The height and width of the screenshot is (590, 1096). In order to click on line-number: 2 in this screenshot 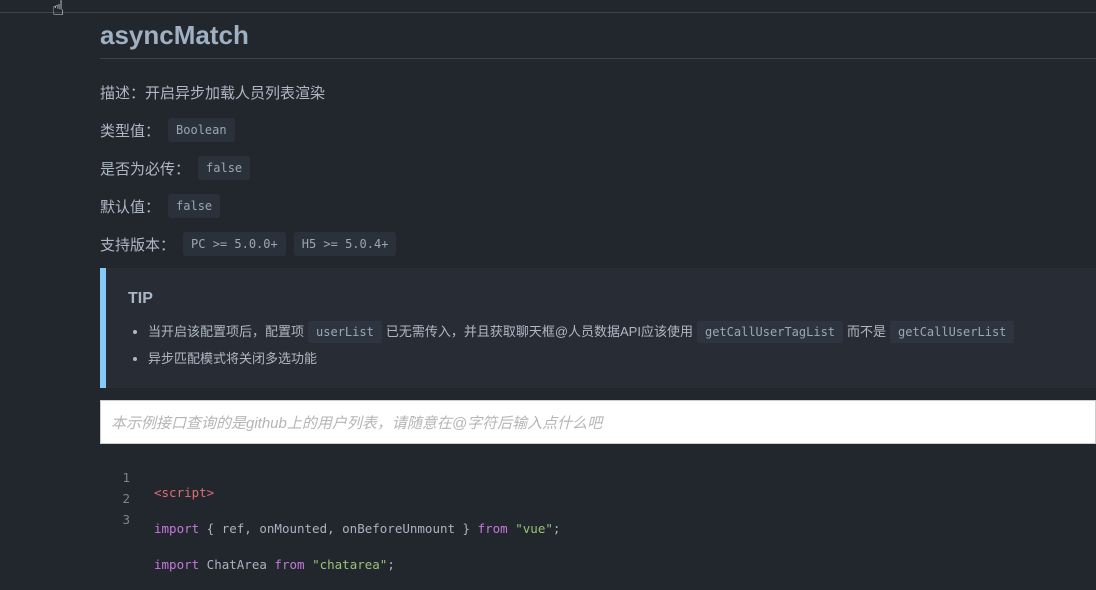, I will do `click(126, 498)`.